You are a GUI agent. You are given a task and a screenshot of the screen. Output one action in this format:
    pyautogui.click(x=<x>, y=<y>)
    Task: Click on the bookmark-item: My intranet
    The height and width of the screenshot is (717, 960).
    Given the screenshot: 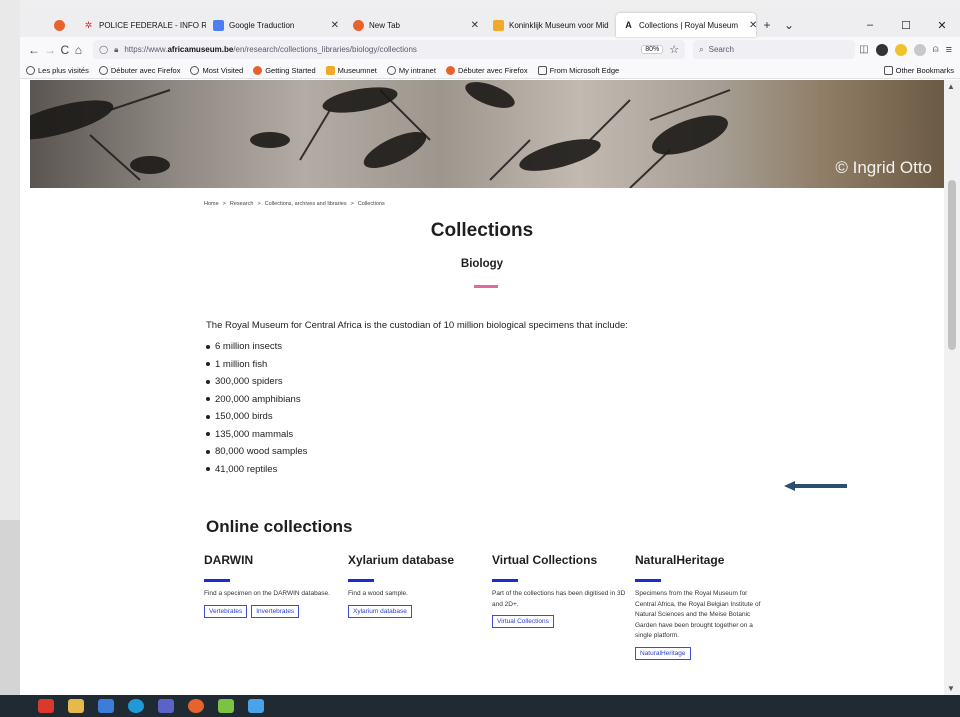 What is the action you would take?
    pyautogui.click(x=411, y=70)
    